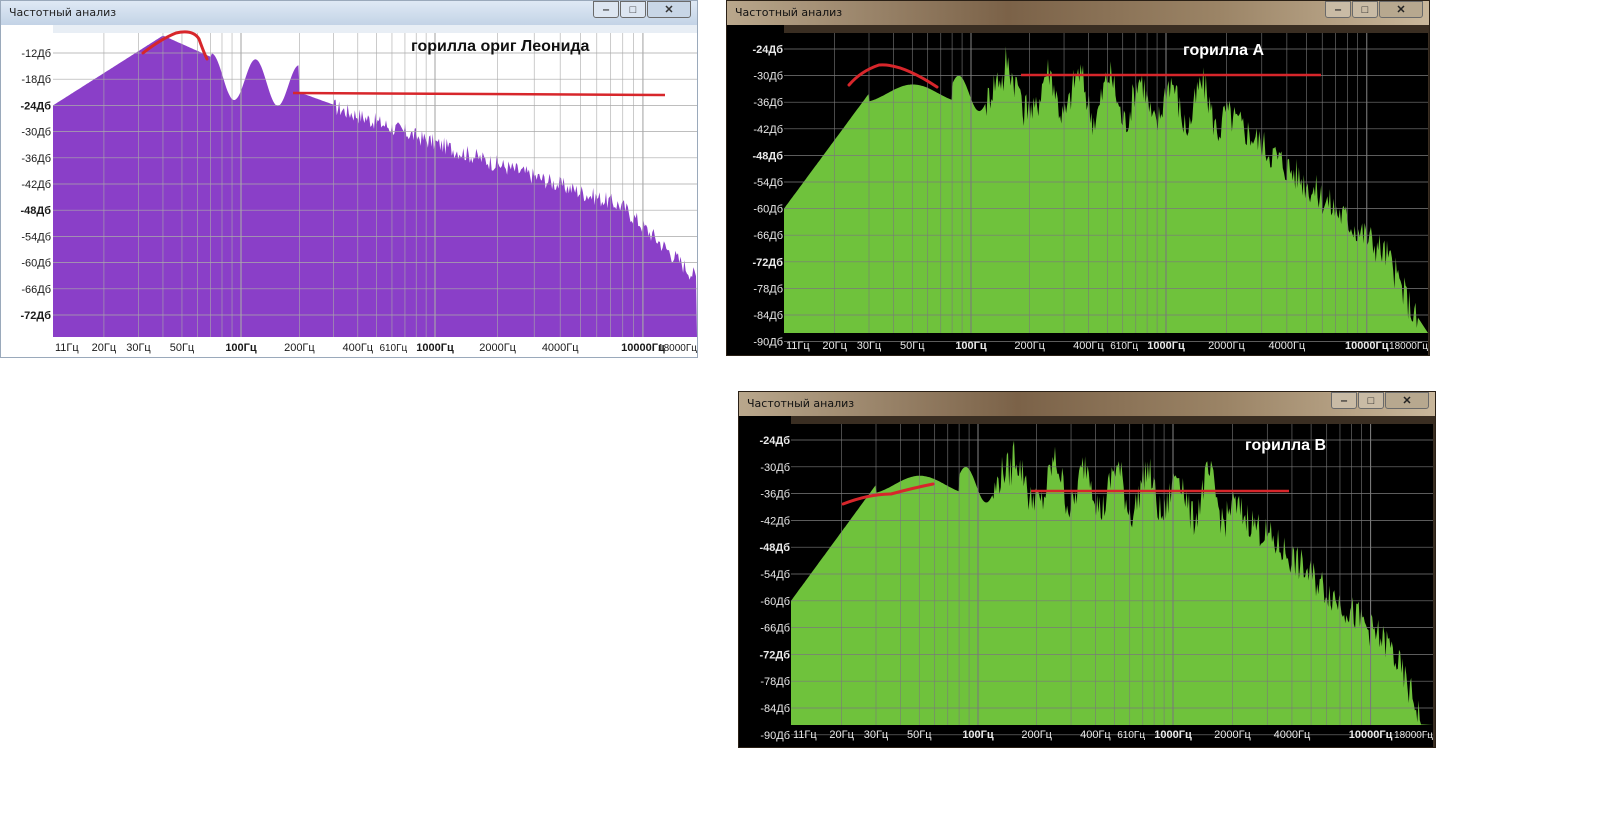 This screenshot has height=830, width=1600. Describe the element at coordinates (36, 80) in the screenshot. I see `y-tick-label: -18Дб` at that location.